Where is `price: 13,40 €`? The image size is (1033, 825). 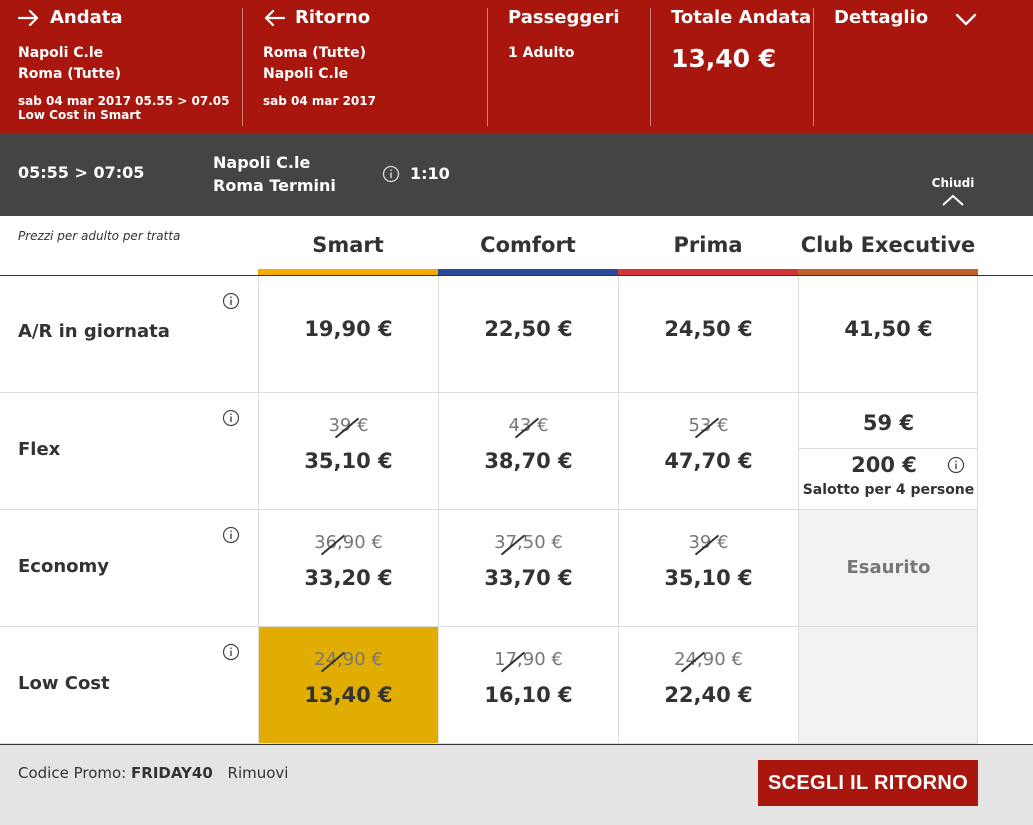 price: 13,40 € is located at coordinates (348, 695).